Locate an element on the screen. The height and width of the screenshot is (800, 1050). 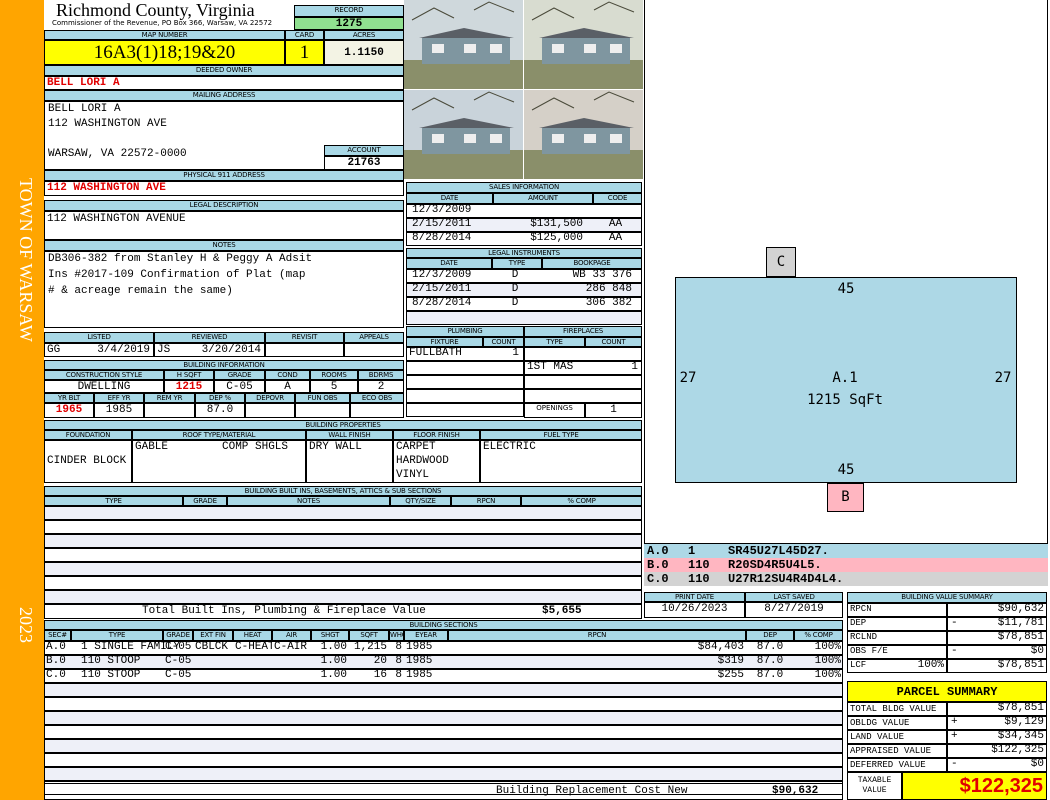
building-info-header: FUN OBS is located at coordinates (322, 398).